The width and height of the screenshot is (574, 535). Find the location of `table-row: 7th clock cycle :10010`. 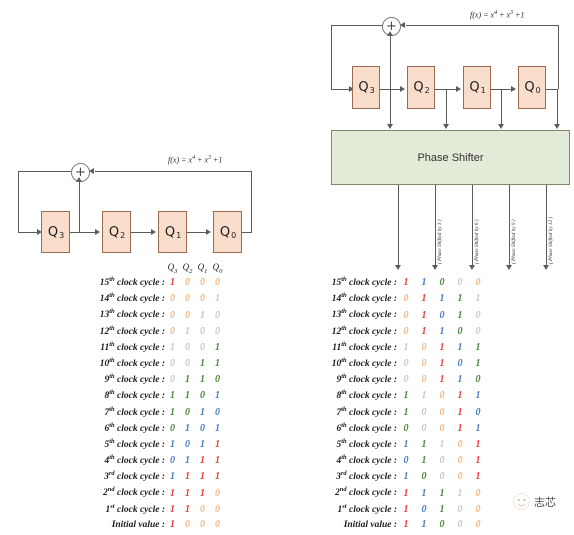

table-row: 7th clock cycle :10010 is located at coordinates (392, 414).